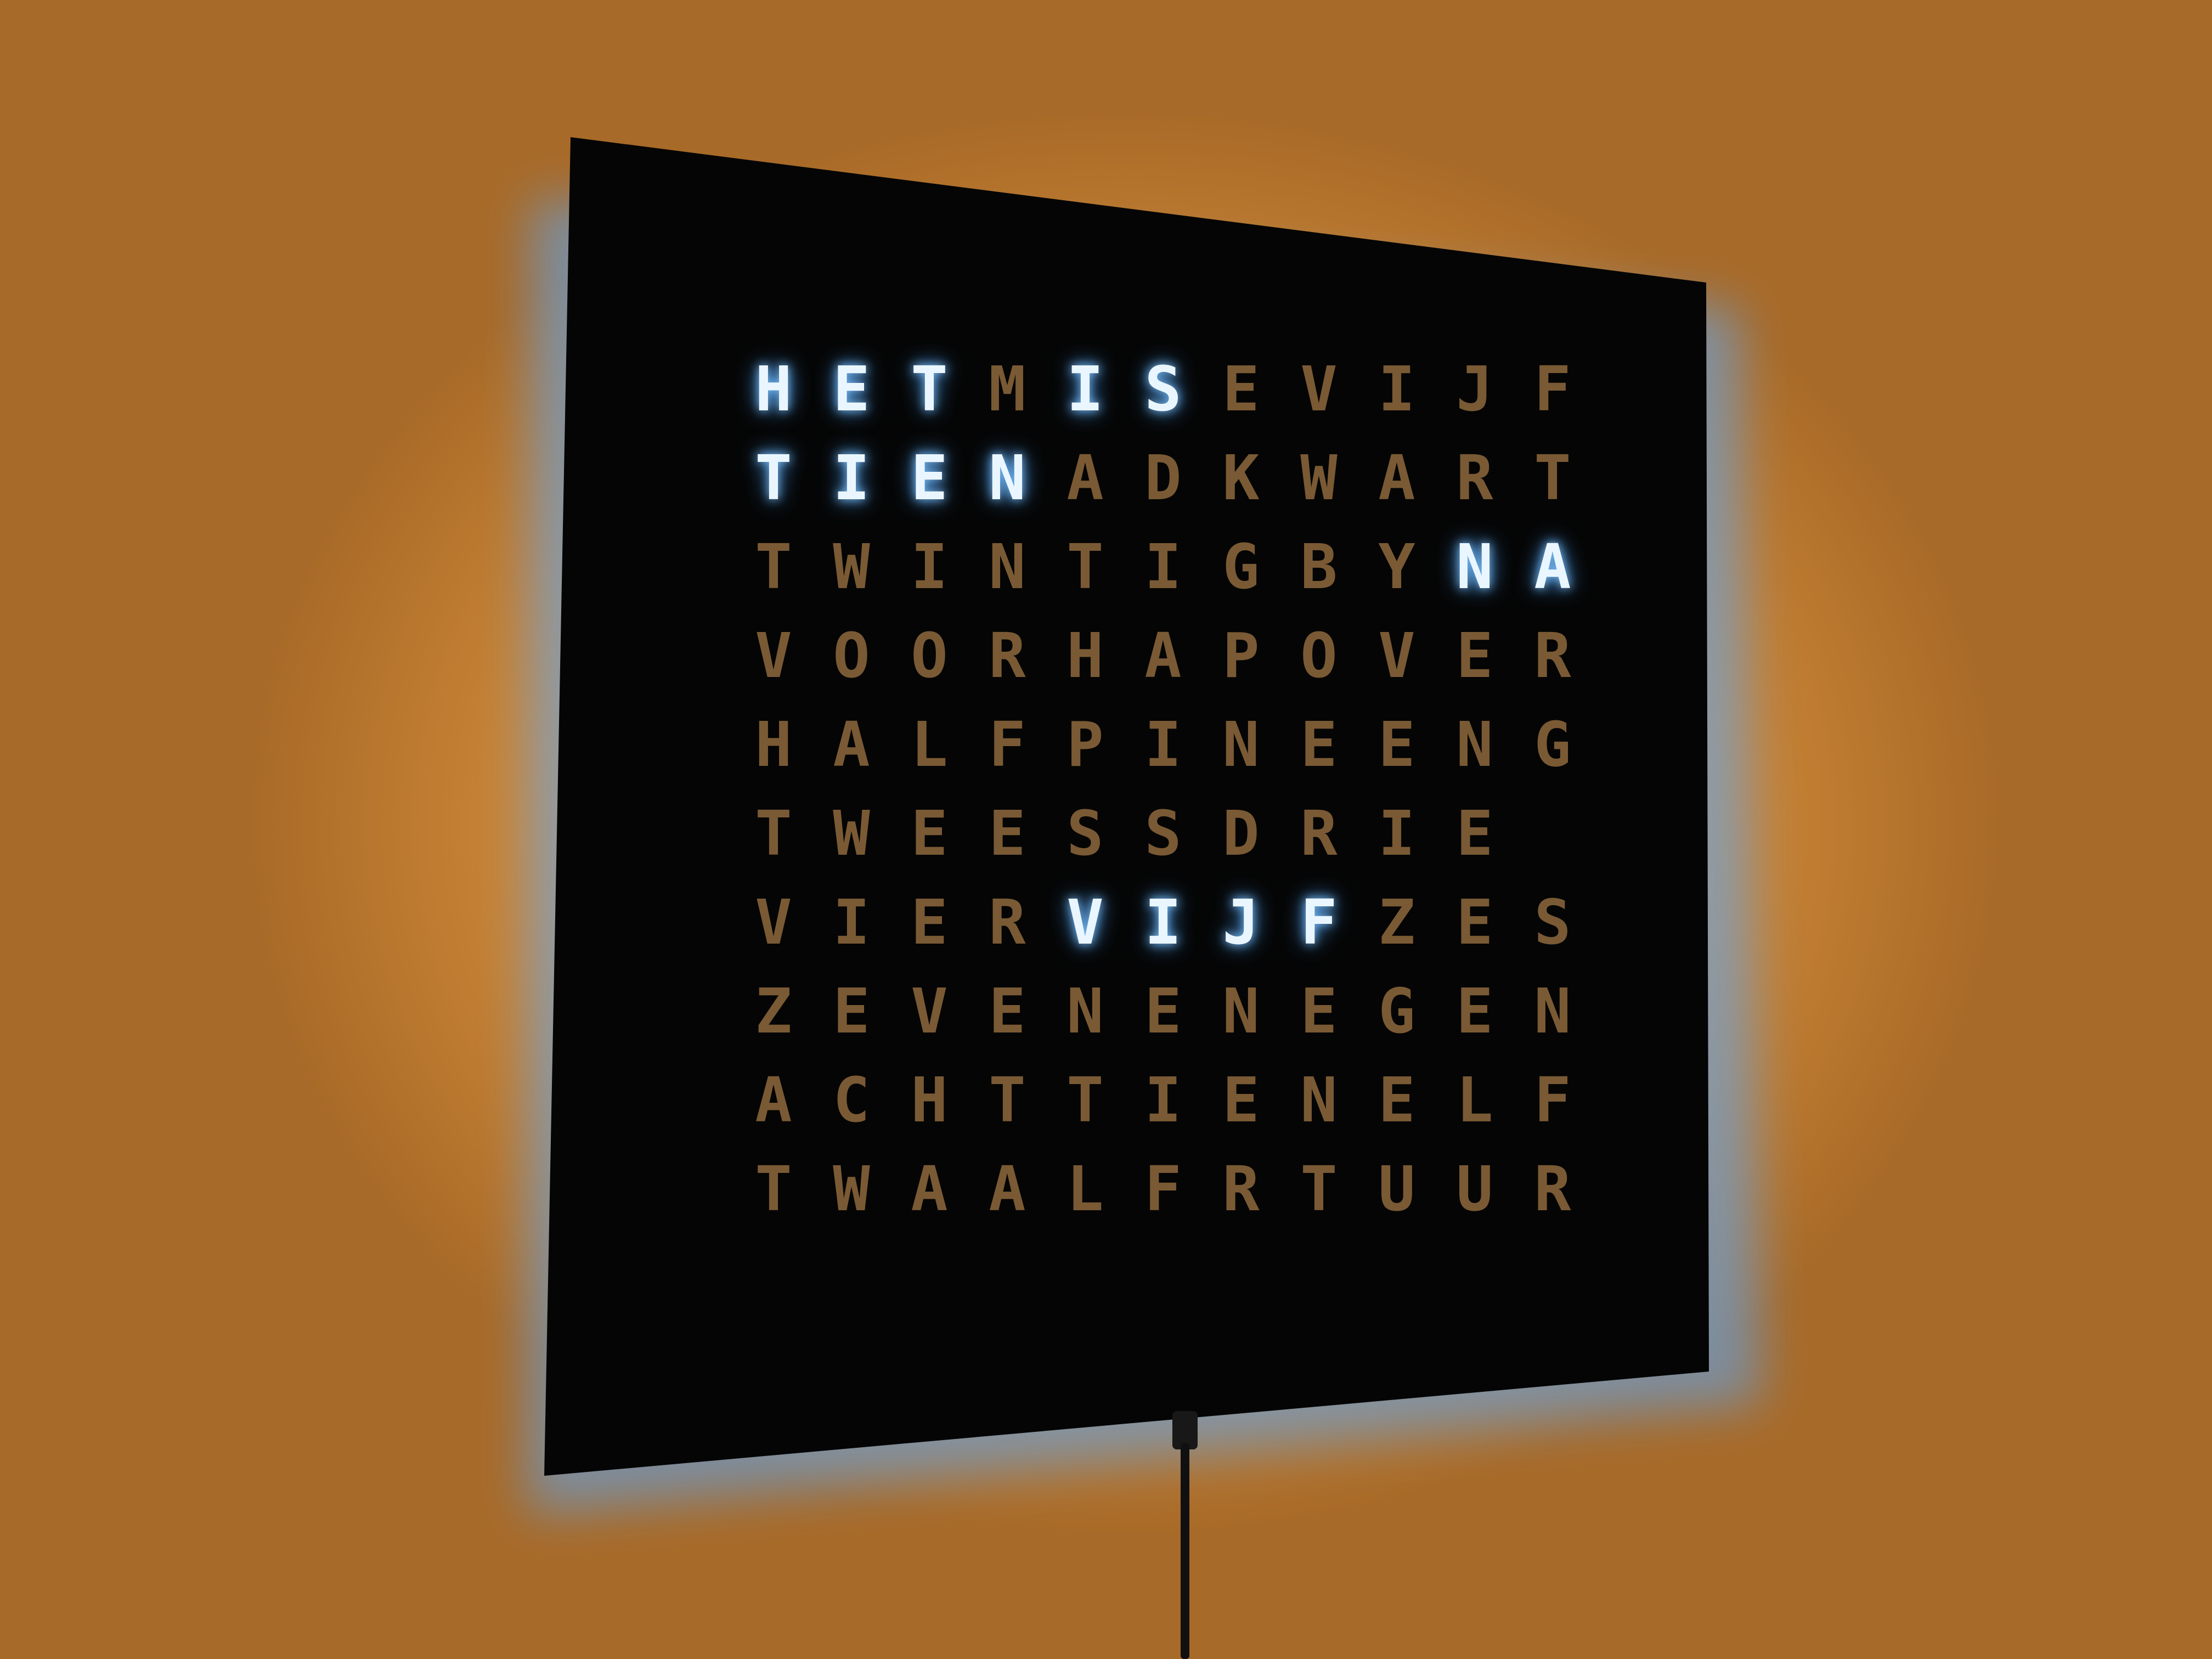 This screenshot has width=2212, height=1659. Describe the element at coordinates (1241, 923) in the screenshot. I see `lit-letter: J` at that location.